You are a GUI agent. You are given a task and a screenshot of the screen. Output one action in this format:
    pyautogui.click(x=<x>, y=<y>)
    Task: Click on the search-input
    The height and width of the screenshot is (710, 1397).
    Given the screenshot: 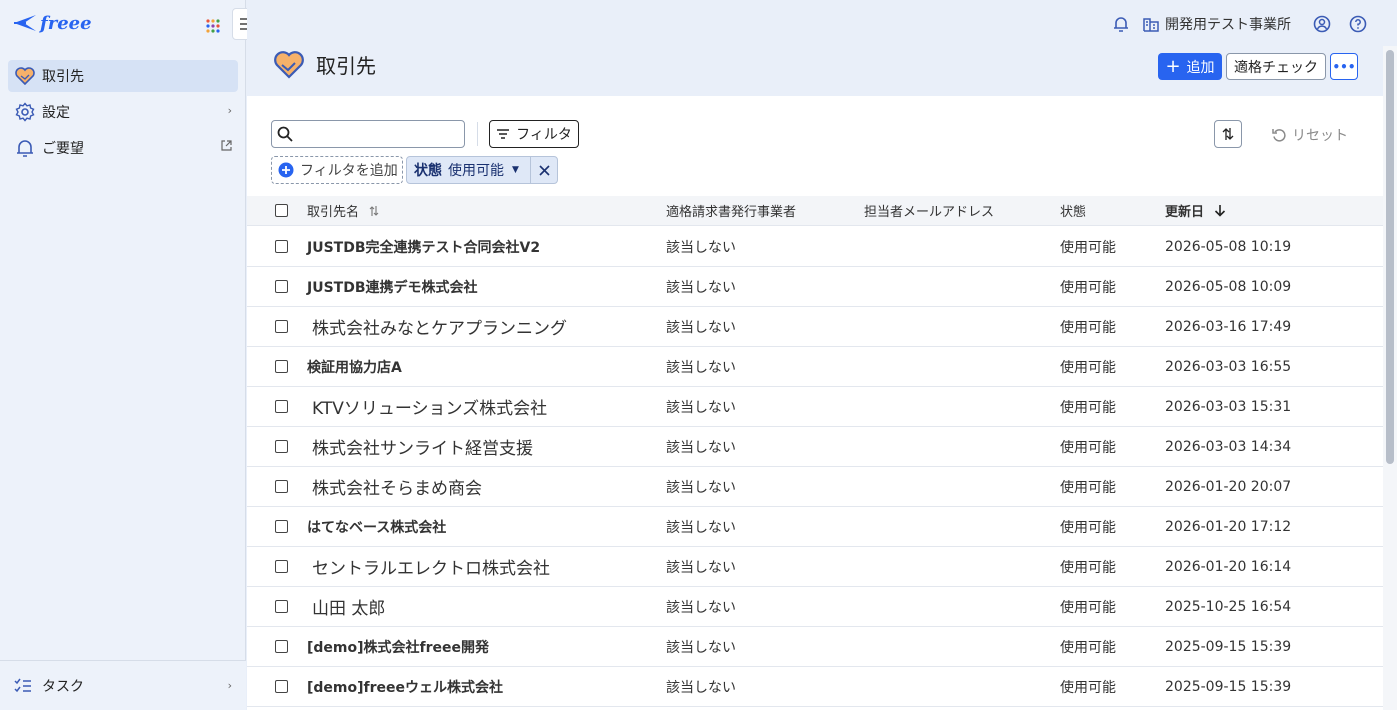 What is the action you would take?
    pyautogui.click(x=368, y=134)
    